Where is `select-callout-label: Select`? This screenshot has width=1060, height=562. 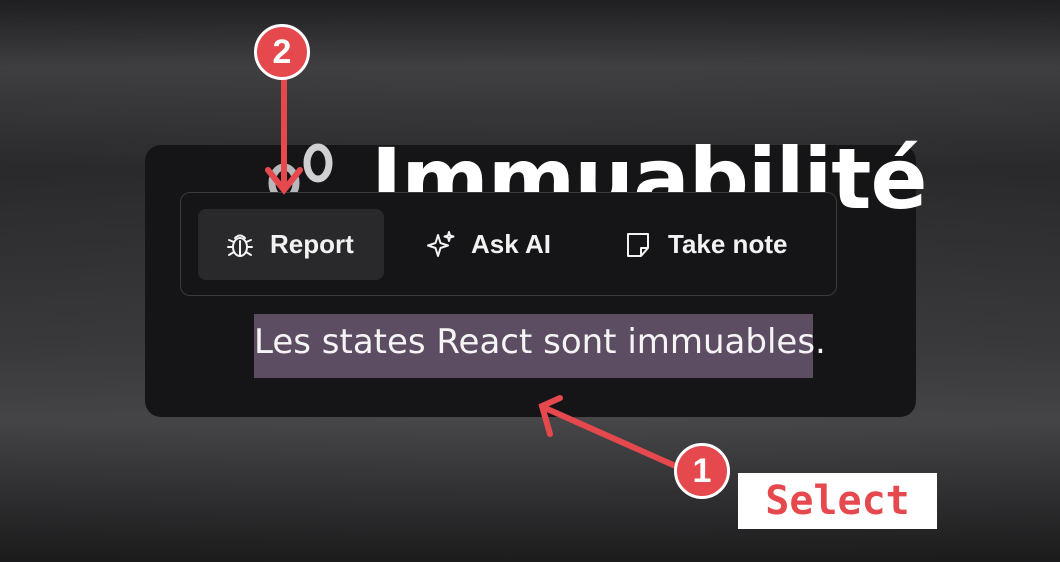 select-callout-label: Select is located at coordinates (837, 501).